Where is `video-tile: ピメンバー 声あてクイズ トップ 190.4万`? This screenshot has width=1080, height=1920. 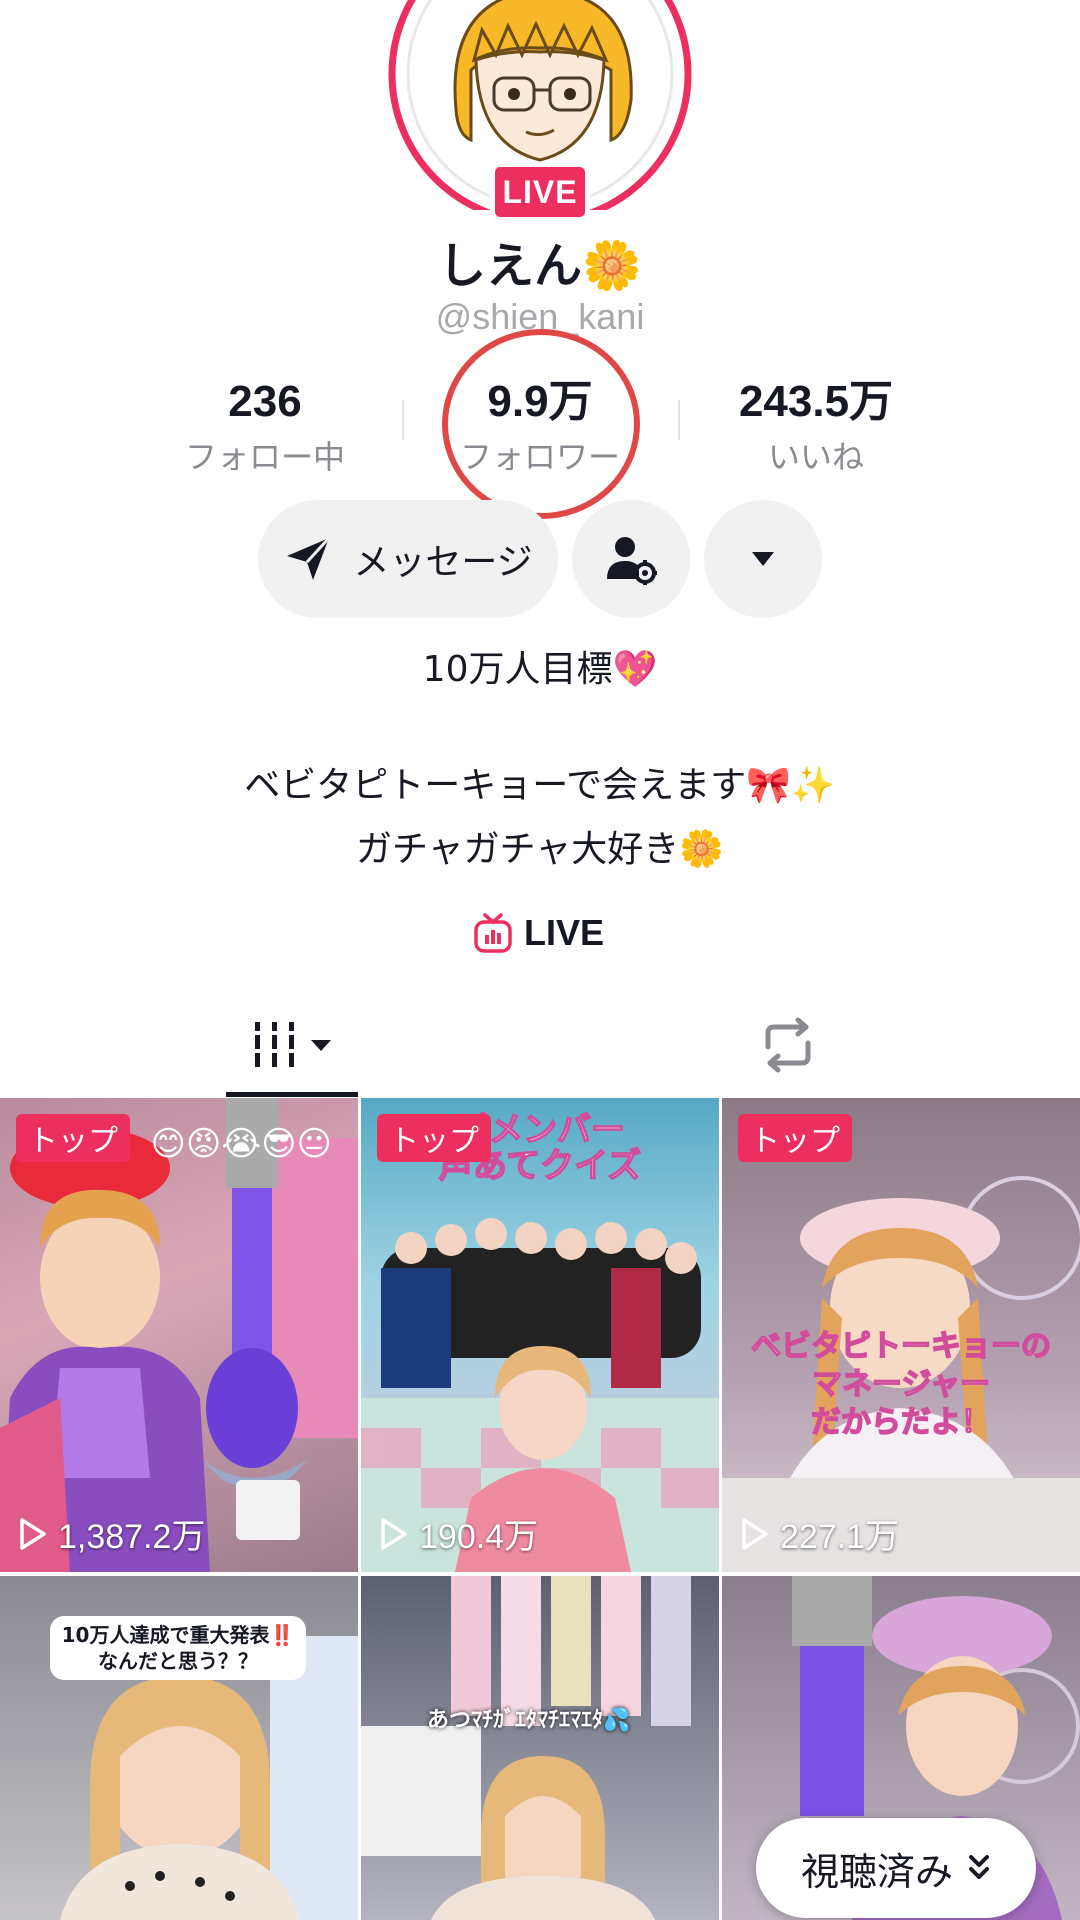 video-tile: ピメンバー 声あてクイズ トップ 190.4万 is located at coordinates (540, 1335).